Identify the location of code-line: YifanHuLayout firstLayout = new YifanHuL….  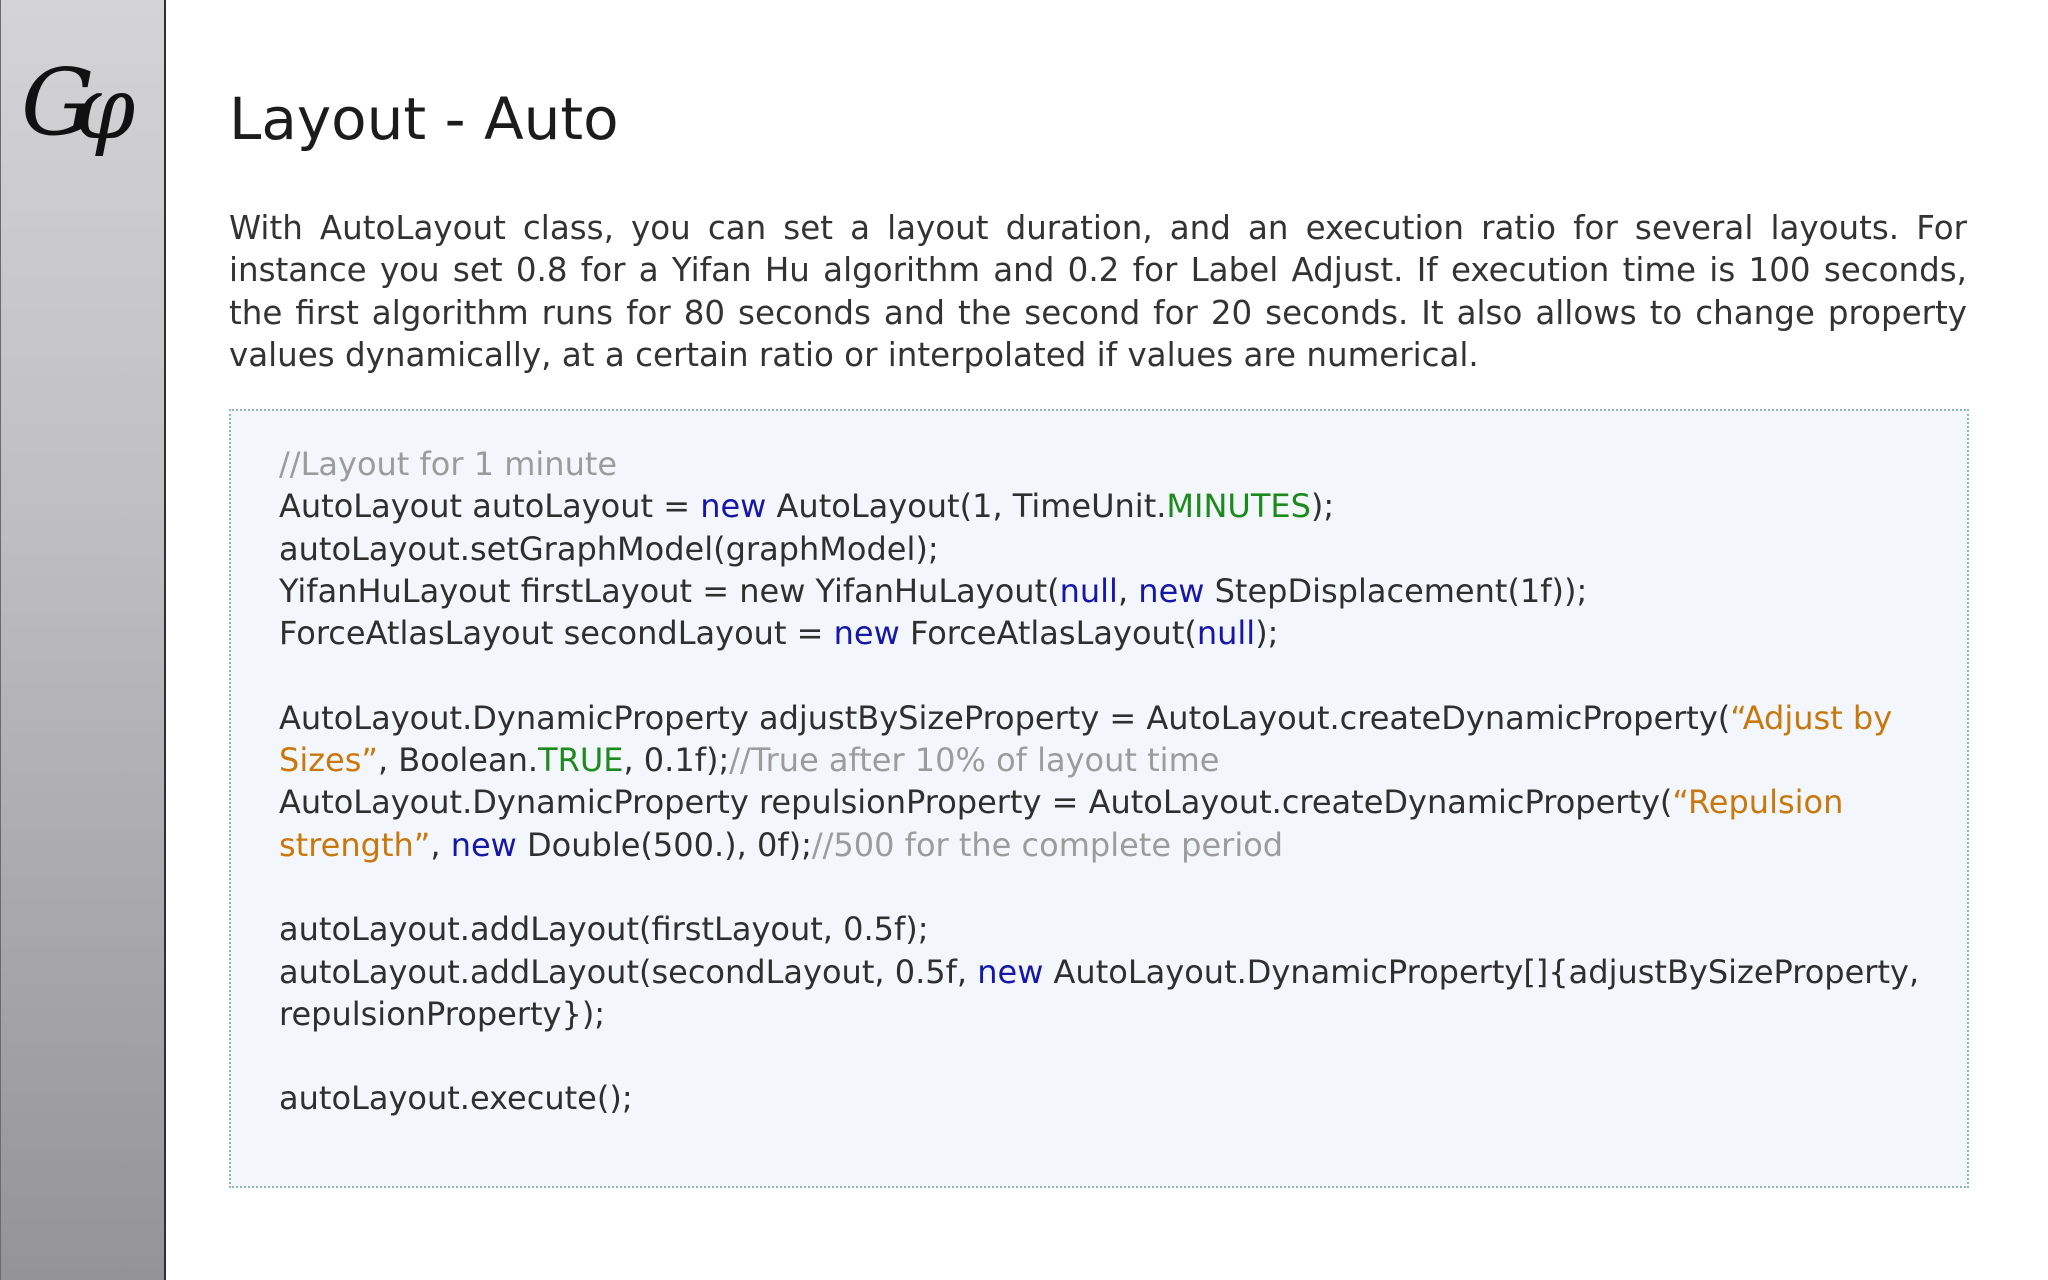
(1099, 591).